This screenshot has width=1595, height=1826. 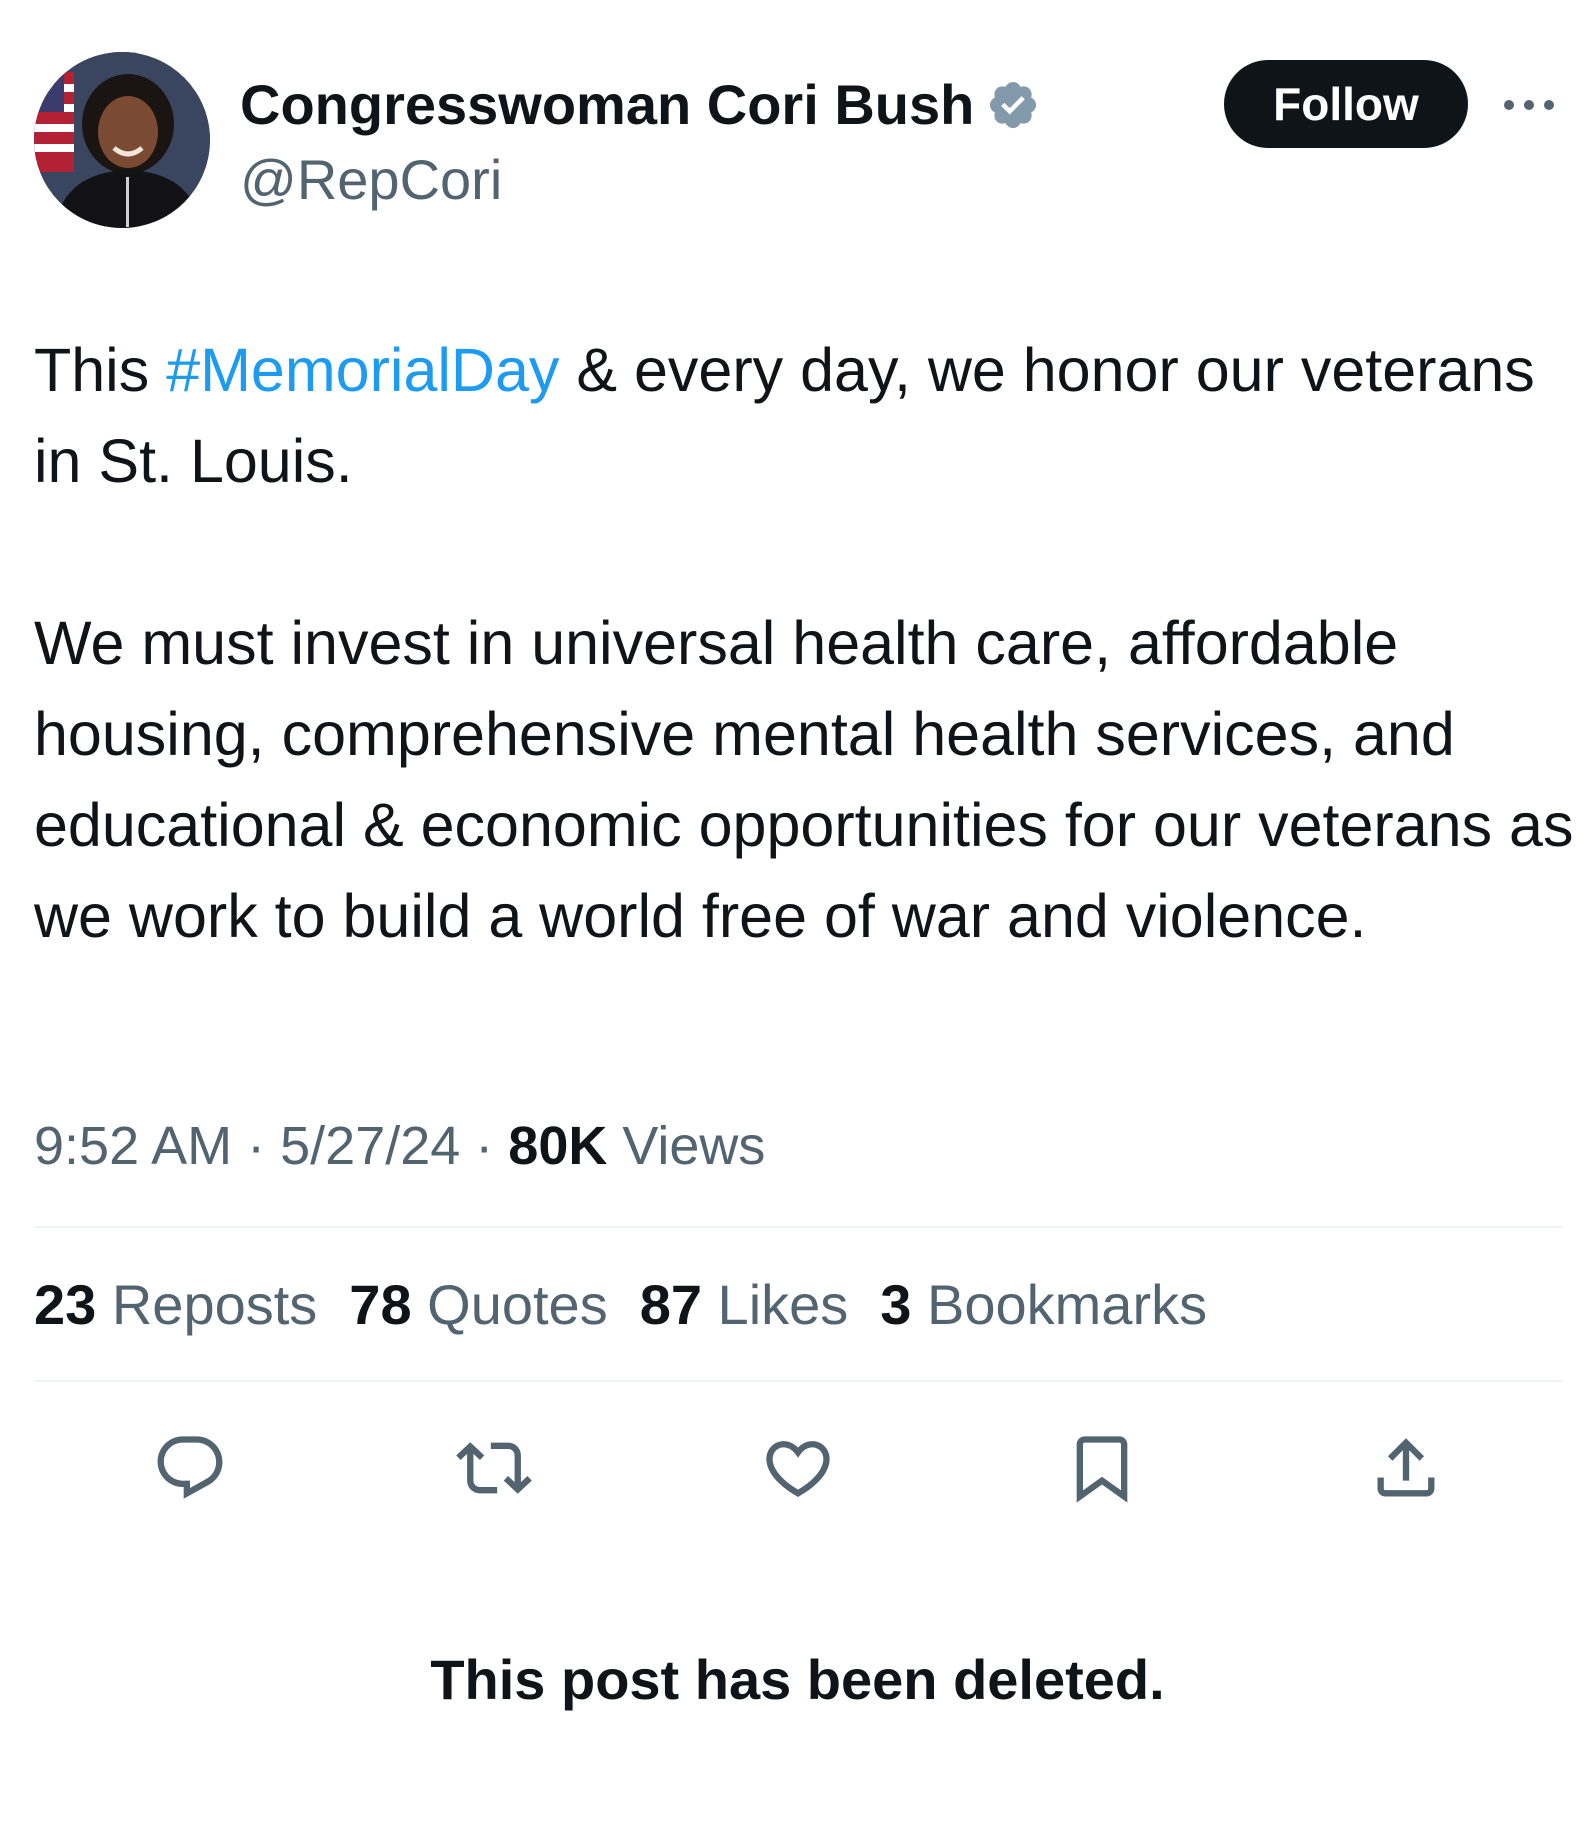 I want to click on reply-icon, so click(x=190, y=1467).